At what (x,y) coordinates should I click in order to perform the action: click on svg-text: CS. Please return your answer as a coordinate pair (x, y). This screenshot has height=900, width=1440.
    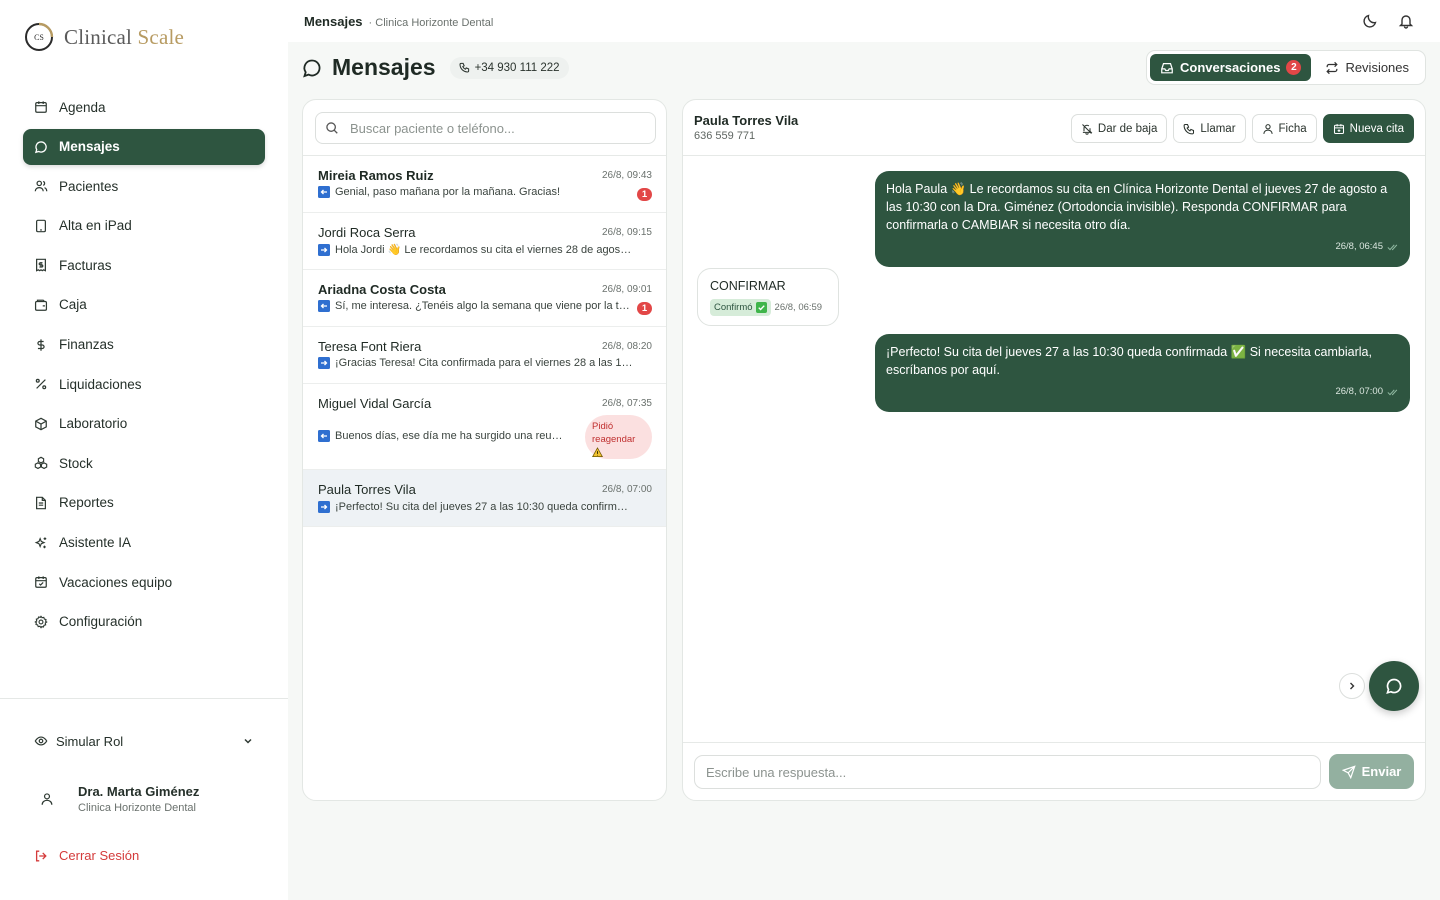
    Looking at the image, I should click on (39, 37).